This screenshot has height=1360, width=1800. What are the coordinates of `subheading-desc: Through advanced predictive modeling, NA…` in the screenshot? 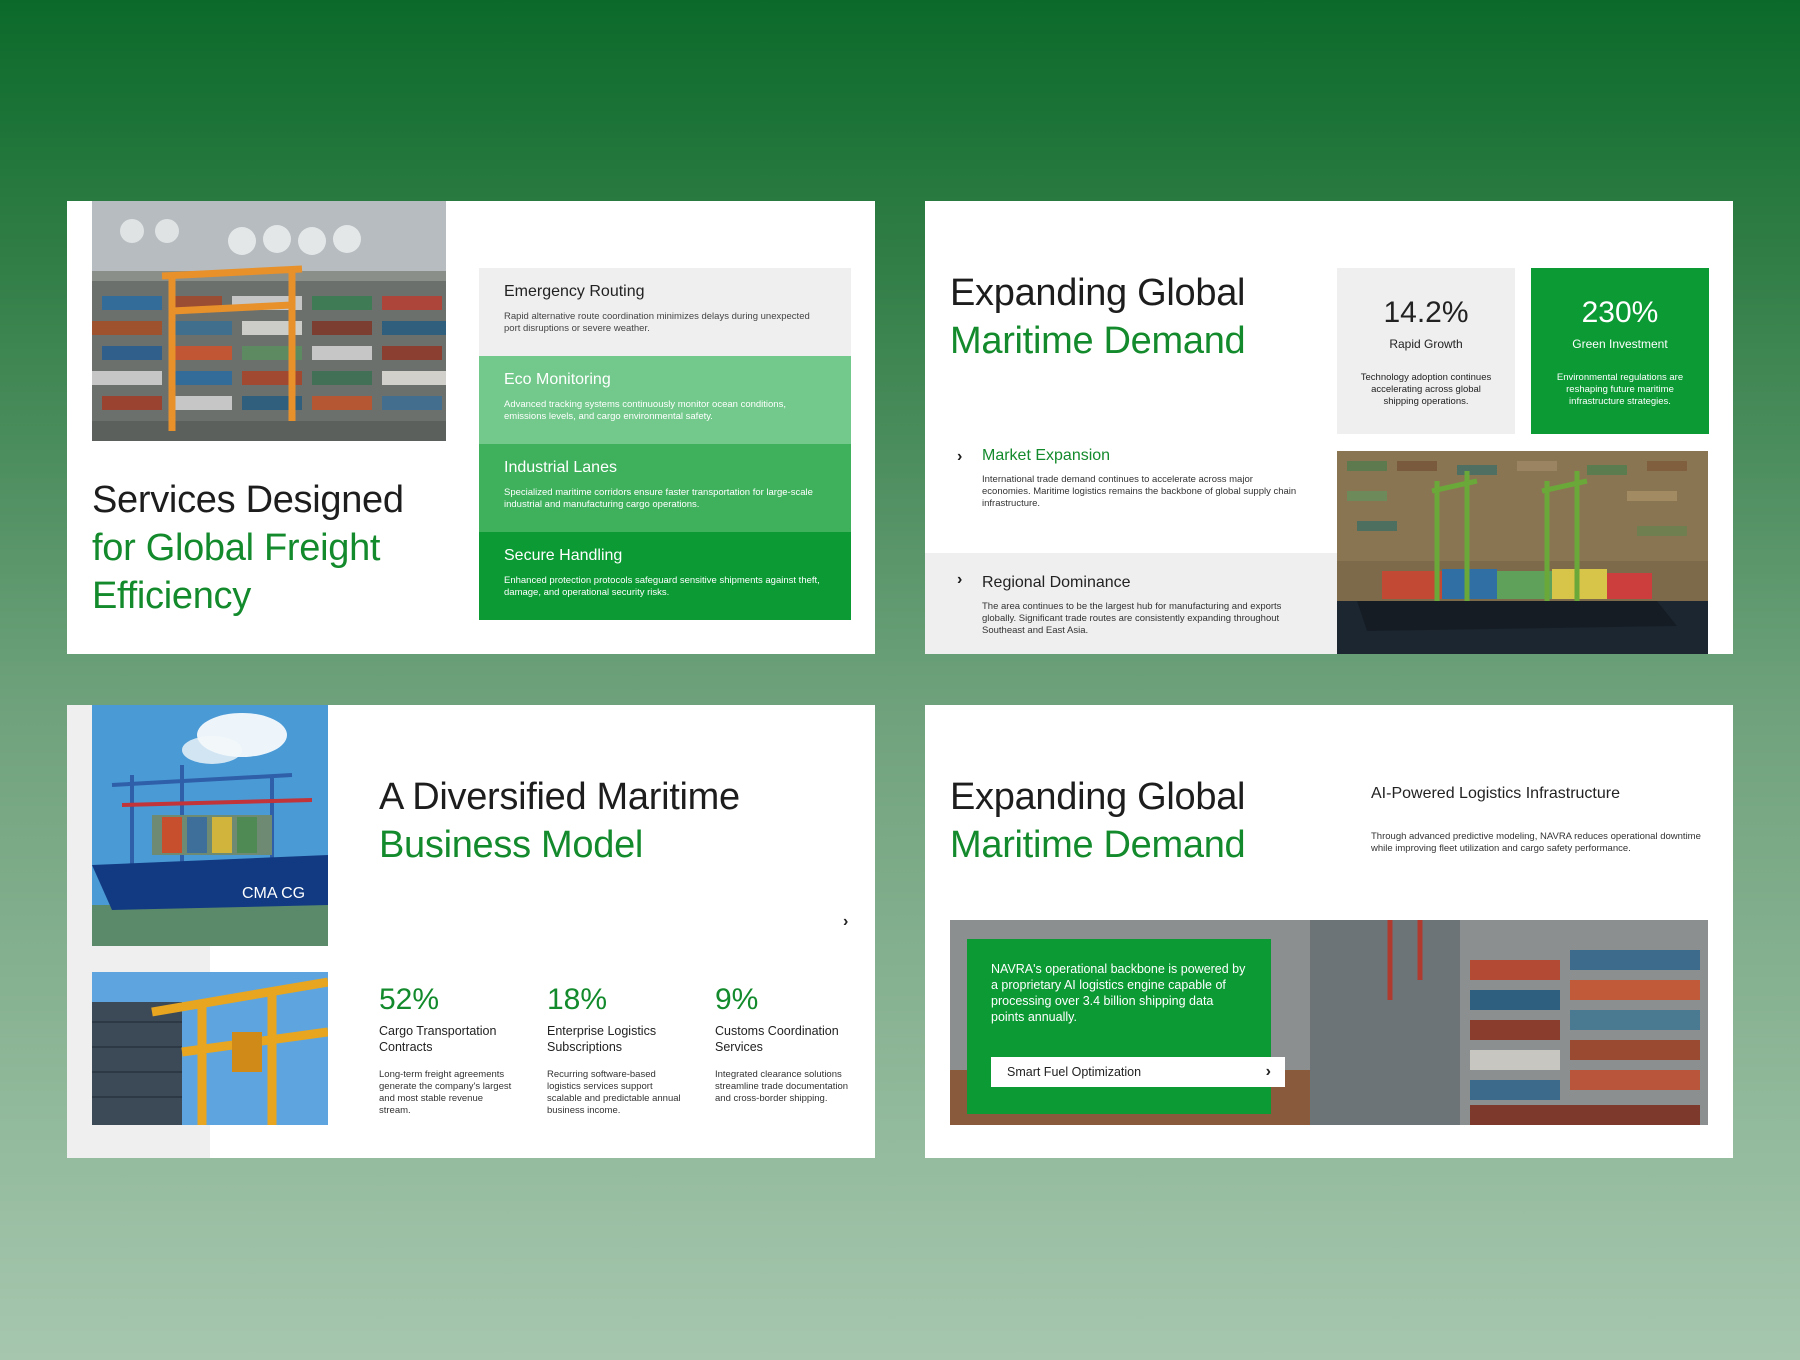 It's located at (1536, 842).